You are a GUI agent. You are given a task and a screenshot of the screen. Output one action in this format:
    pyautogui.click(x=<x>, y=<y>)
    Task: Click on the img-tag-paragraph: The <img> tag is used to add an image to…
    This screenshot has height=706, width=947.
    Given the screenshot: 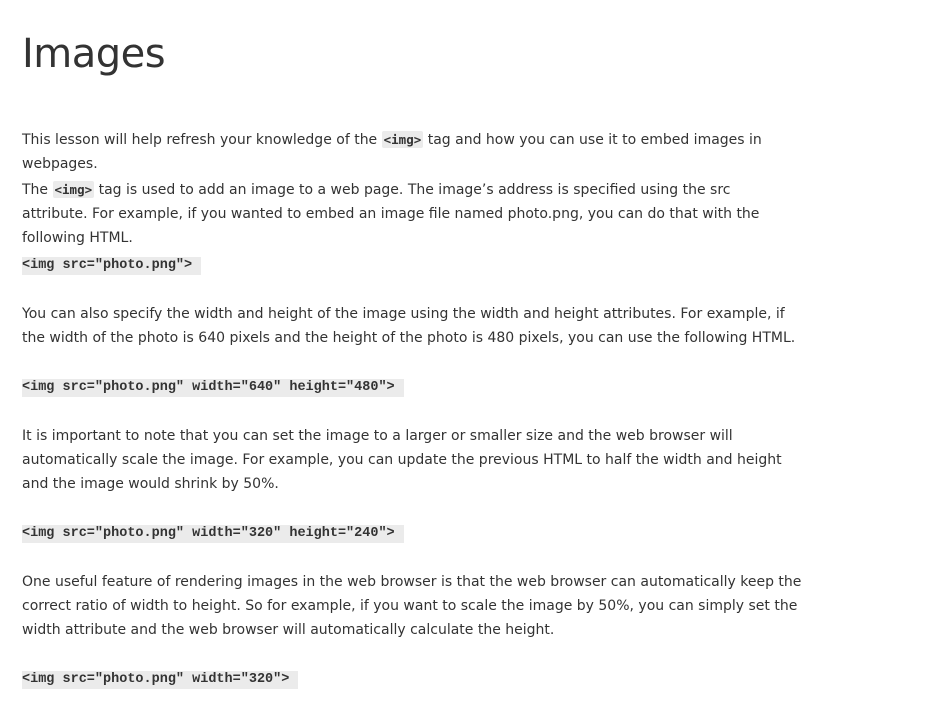 What is the action you would take?
    pyautogui.click(x=407, y=214)
    